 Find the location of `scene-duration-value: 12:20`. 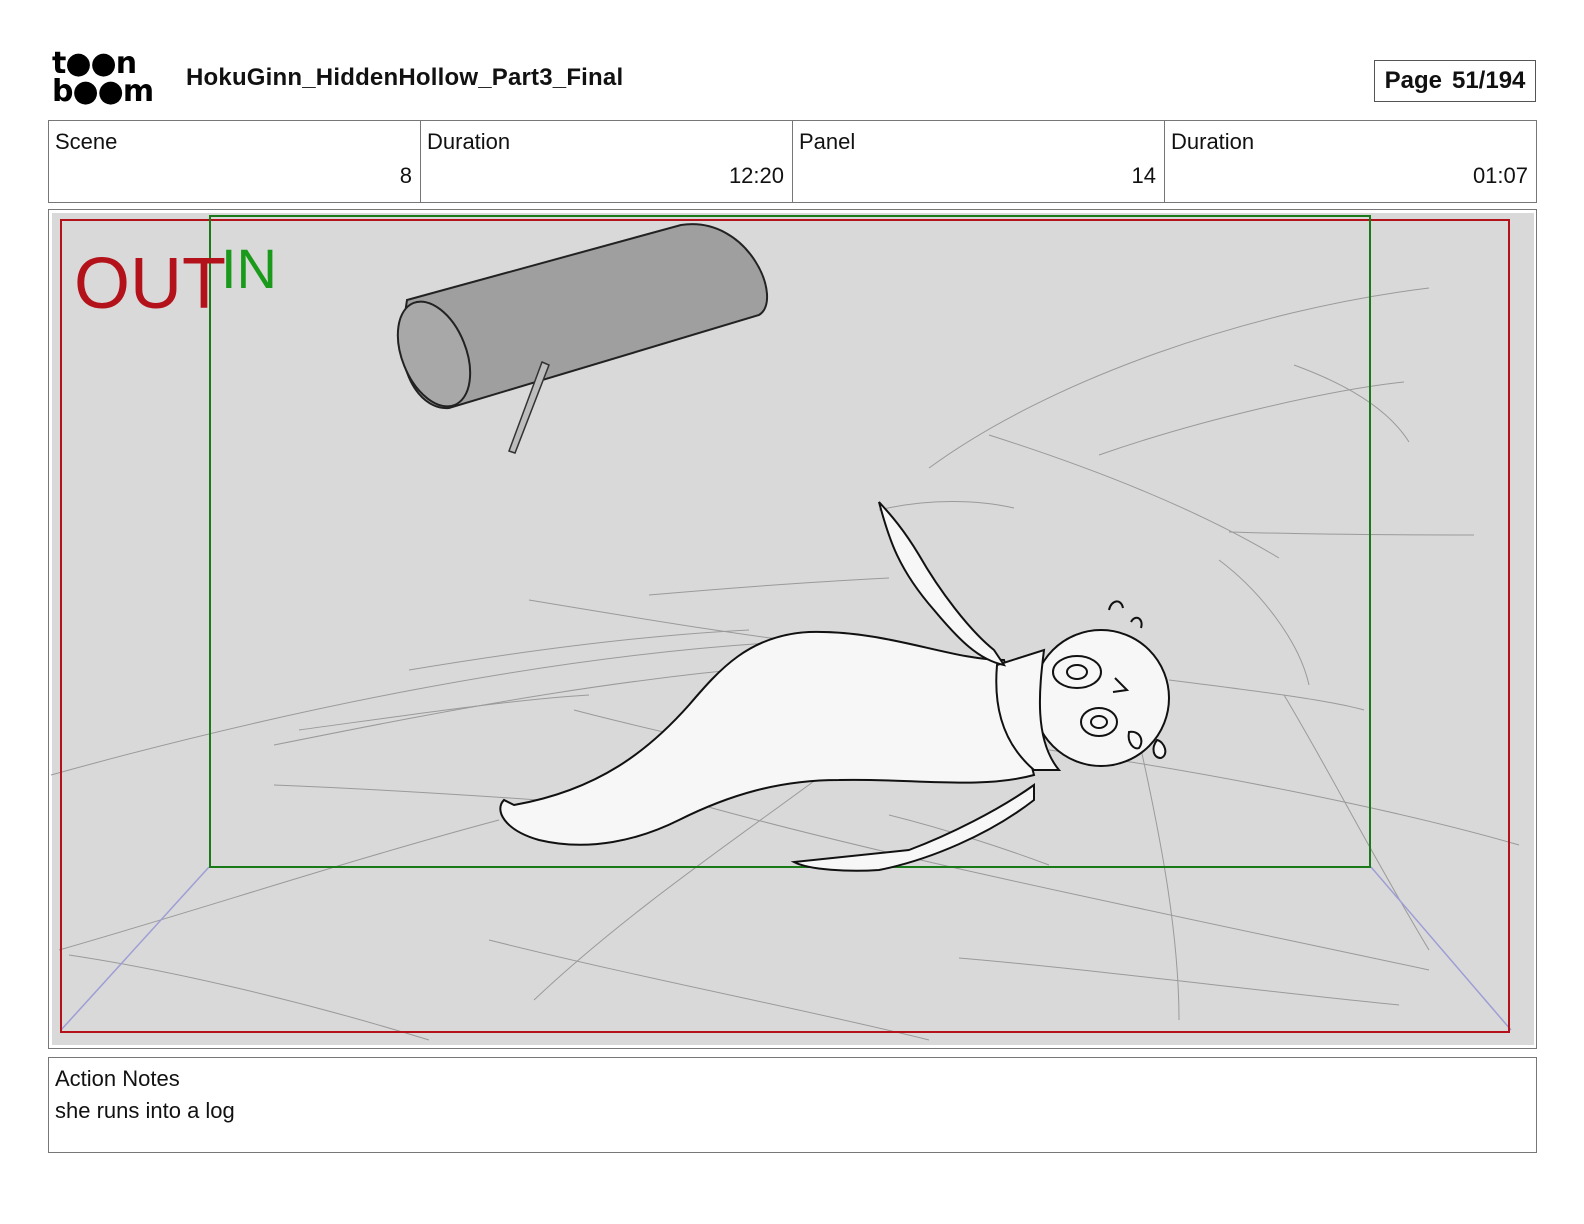

scene-duration-value: 12:20 is located at coordinates (756, 175).